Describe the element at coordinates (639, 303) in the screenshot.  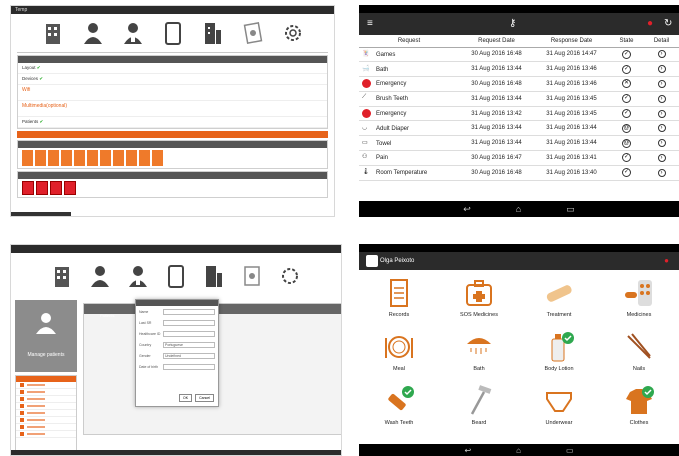
I see `tile-medicines: Medicines` at that location.